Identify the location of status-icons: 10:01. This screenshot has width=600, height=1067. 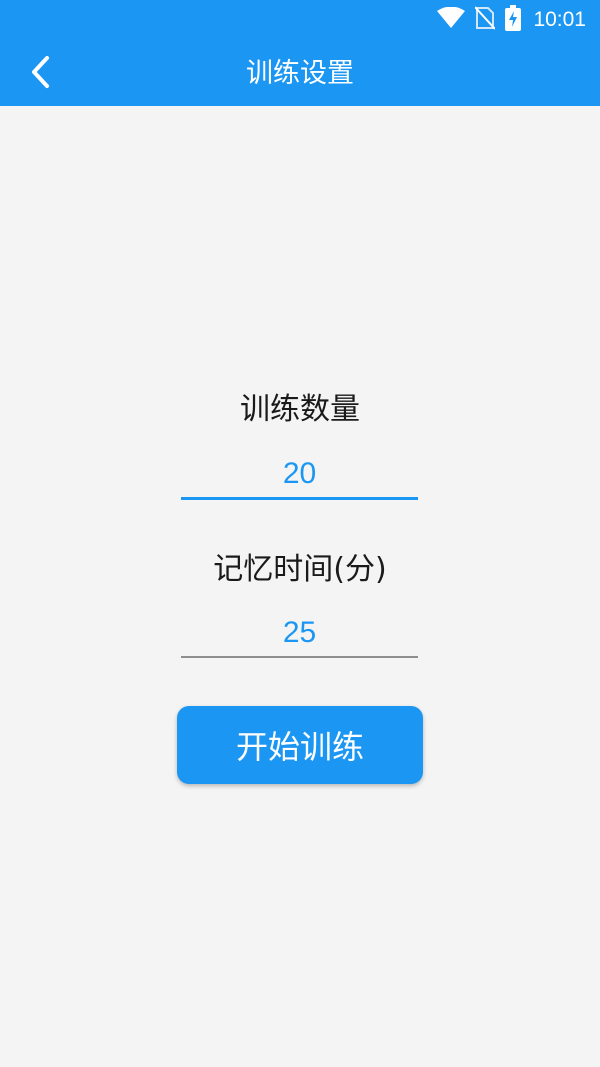
(506, 20).